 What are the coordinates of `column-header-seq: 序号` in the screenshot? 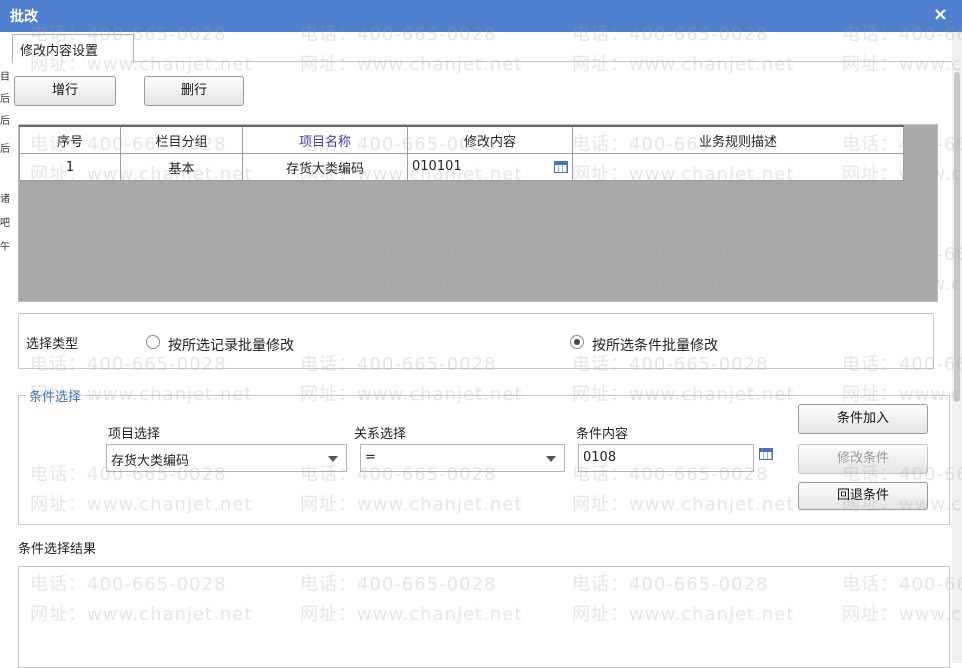 It's located at (70, 139).